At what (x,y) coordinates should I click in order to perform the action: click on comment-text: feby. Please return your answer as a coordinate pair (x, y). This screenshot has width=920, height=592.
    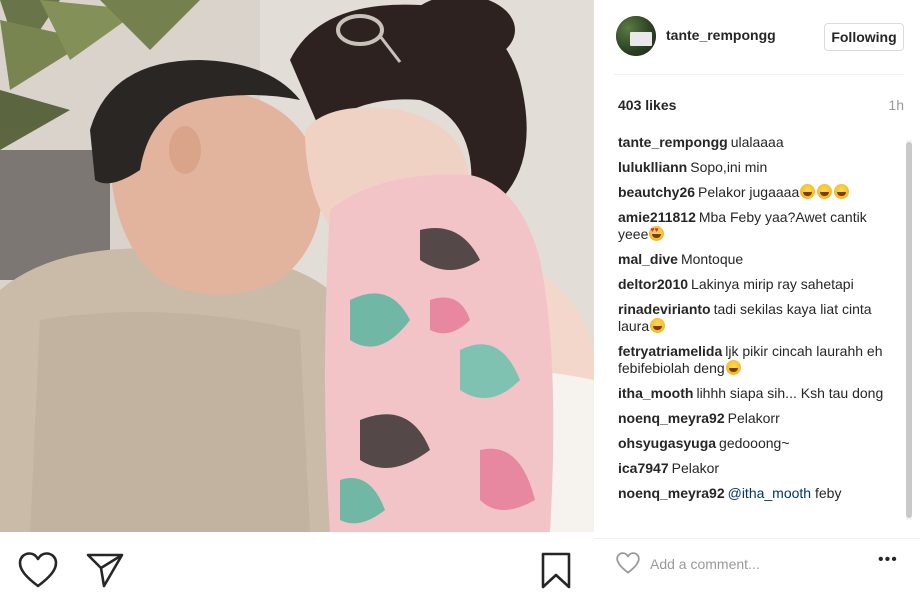
    Looking at the image, I should click on (828, 493).